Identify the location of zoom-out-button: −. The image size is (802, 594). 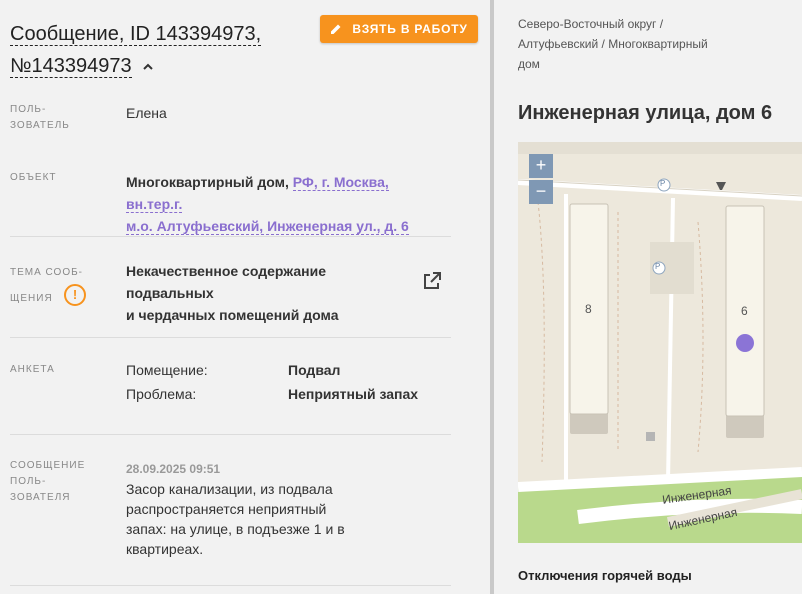
(541, 192).